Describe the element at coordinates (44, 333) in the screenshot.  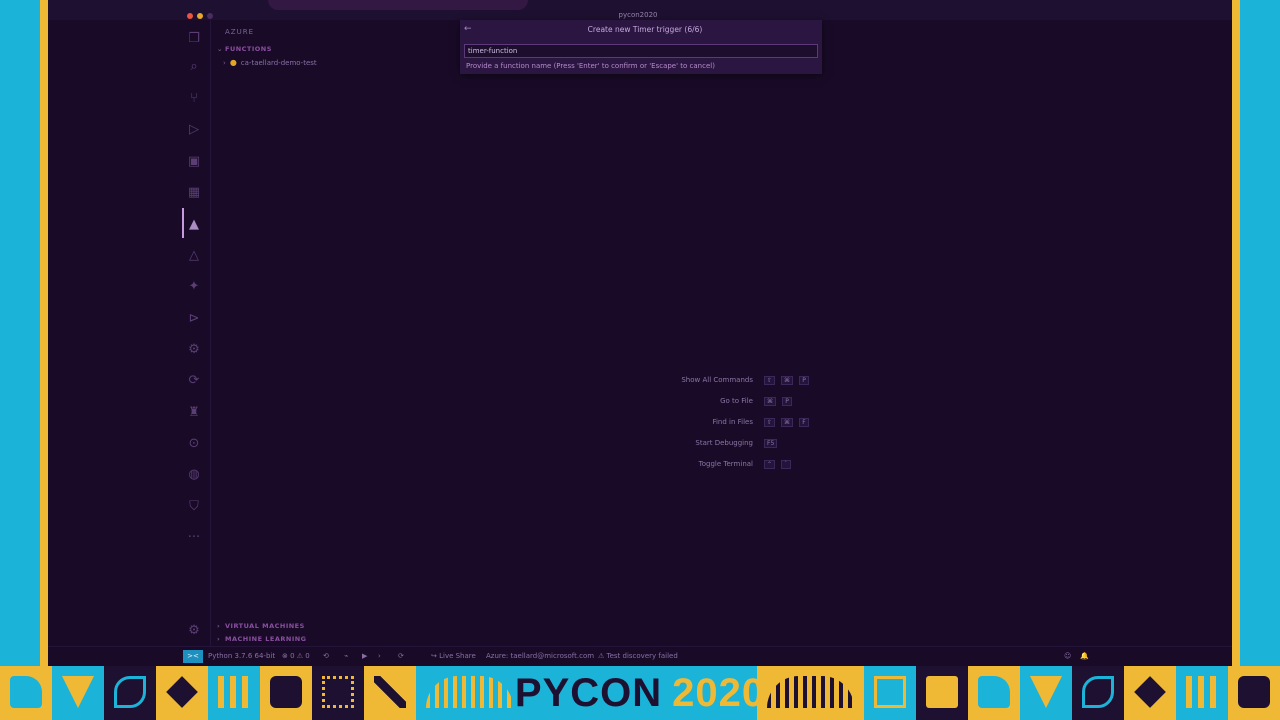
I see `left-frame-bar` at that location.